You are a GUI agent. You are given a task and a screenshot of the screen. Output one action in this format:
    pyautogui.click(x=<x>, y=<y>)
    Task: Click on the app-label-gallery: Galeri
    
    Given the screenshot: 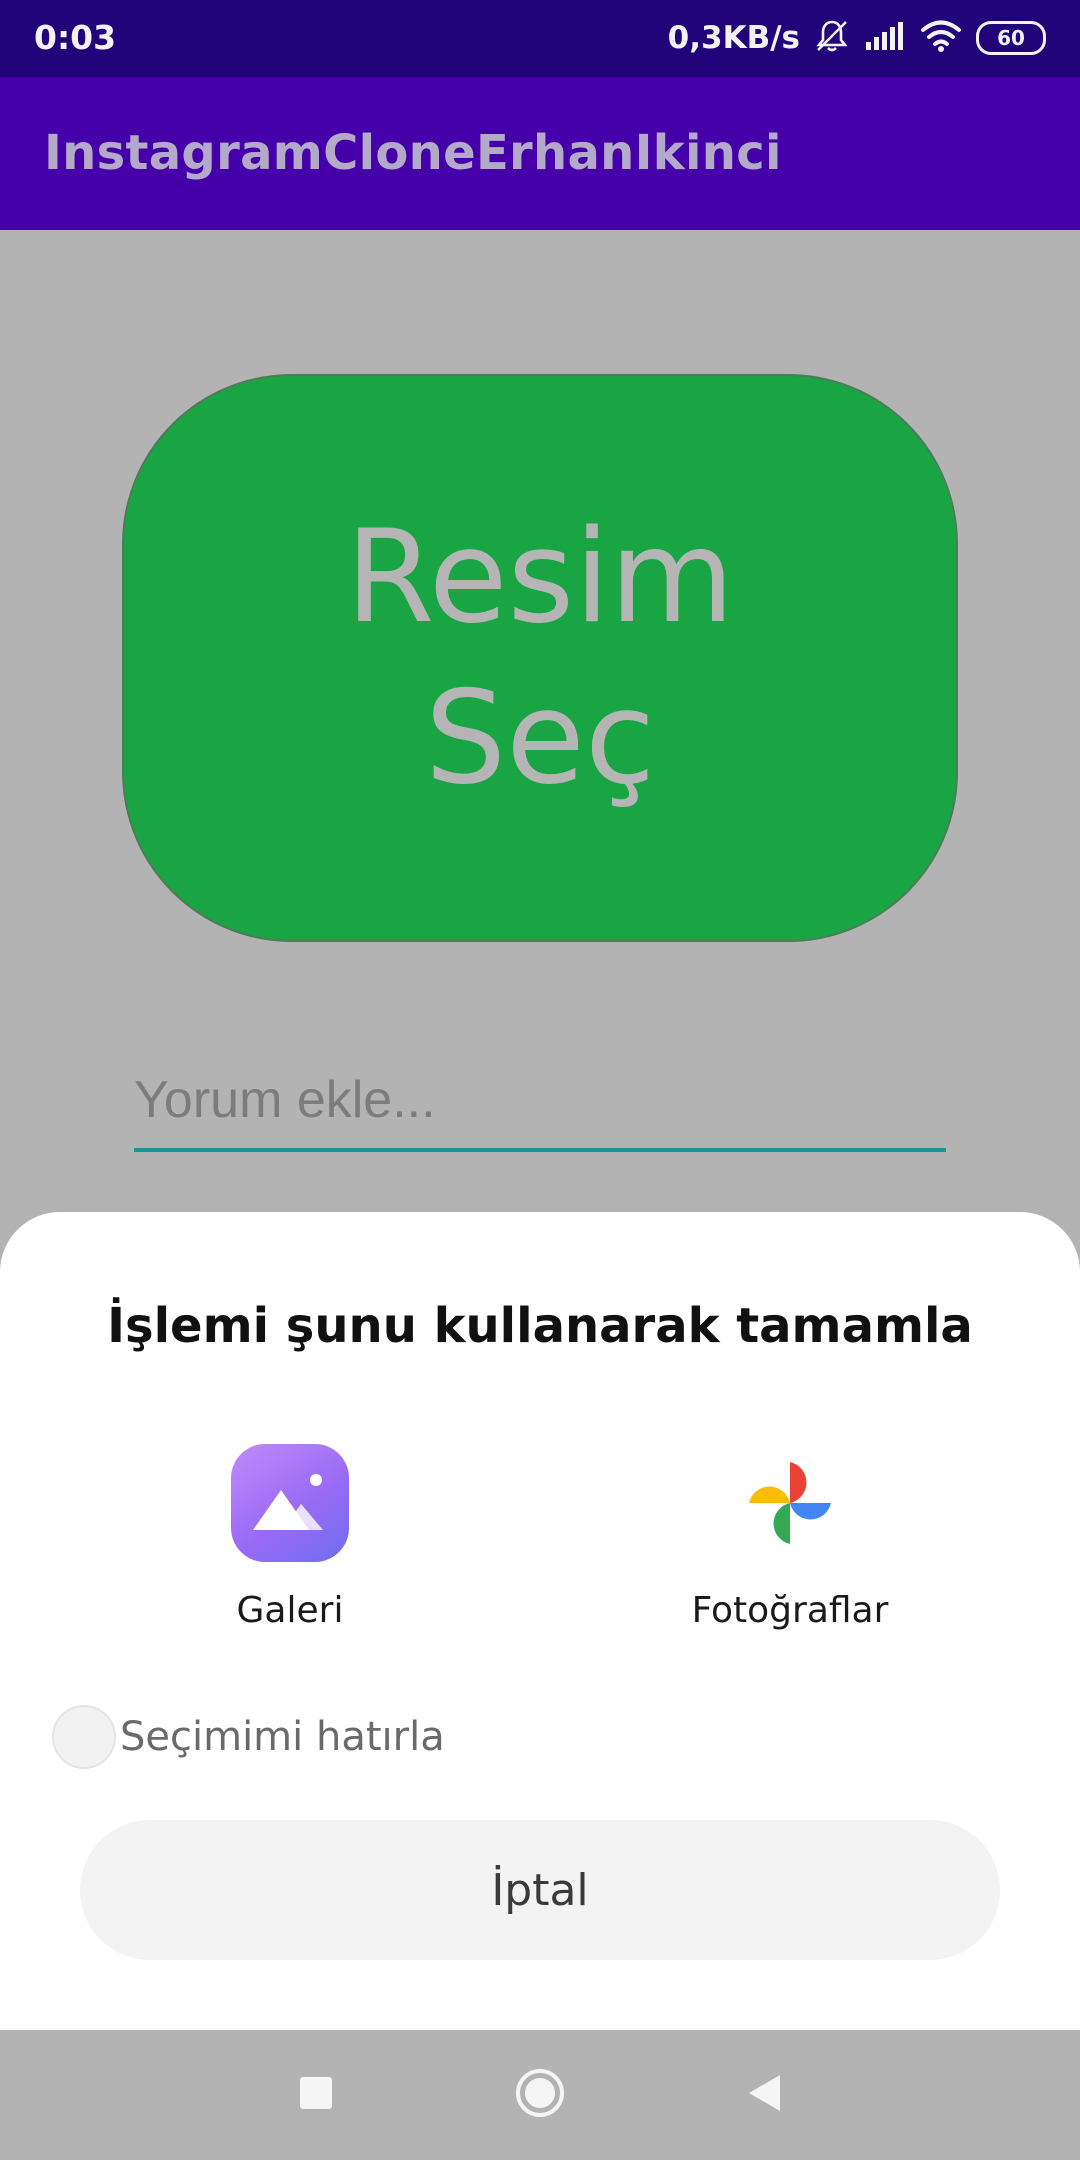 What is the action you would take?
    pyautogui.click(x=290, y=1610)
    